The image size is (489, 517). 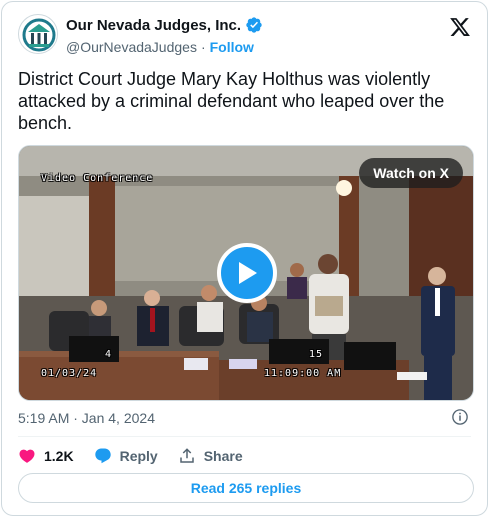 What do you see at coordinates (97, 178) in the screenshot?
I see `video-overlay-title: Video Conference` at bounding box center [97, 178].